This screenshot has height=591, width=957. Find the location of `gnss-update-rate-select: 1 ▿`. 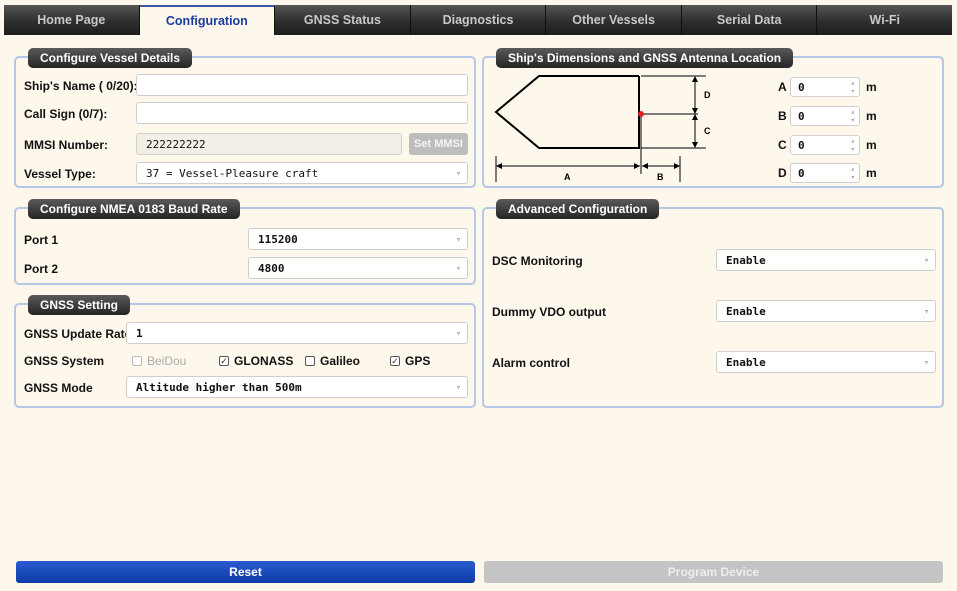

gnss-update-rate-select: 1 ▿ is located at coordinates (297, 333).